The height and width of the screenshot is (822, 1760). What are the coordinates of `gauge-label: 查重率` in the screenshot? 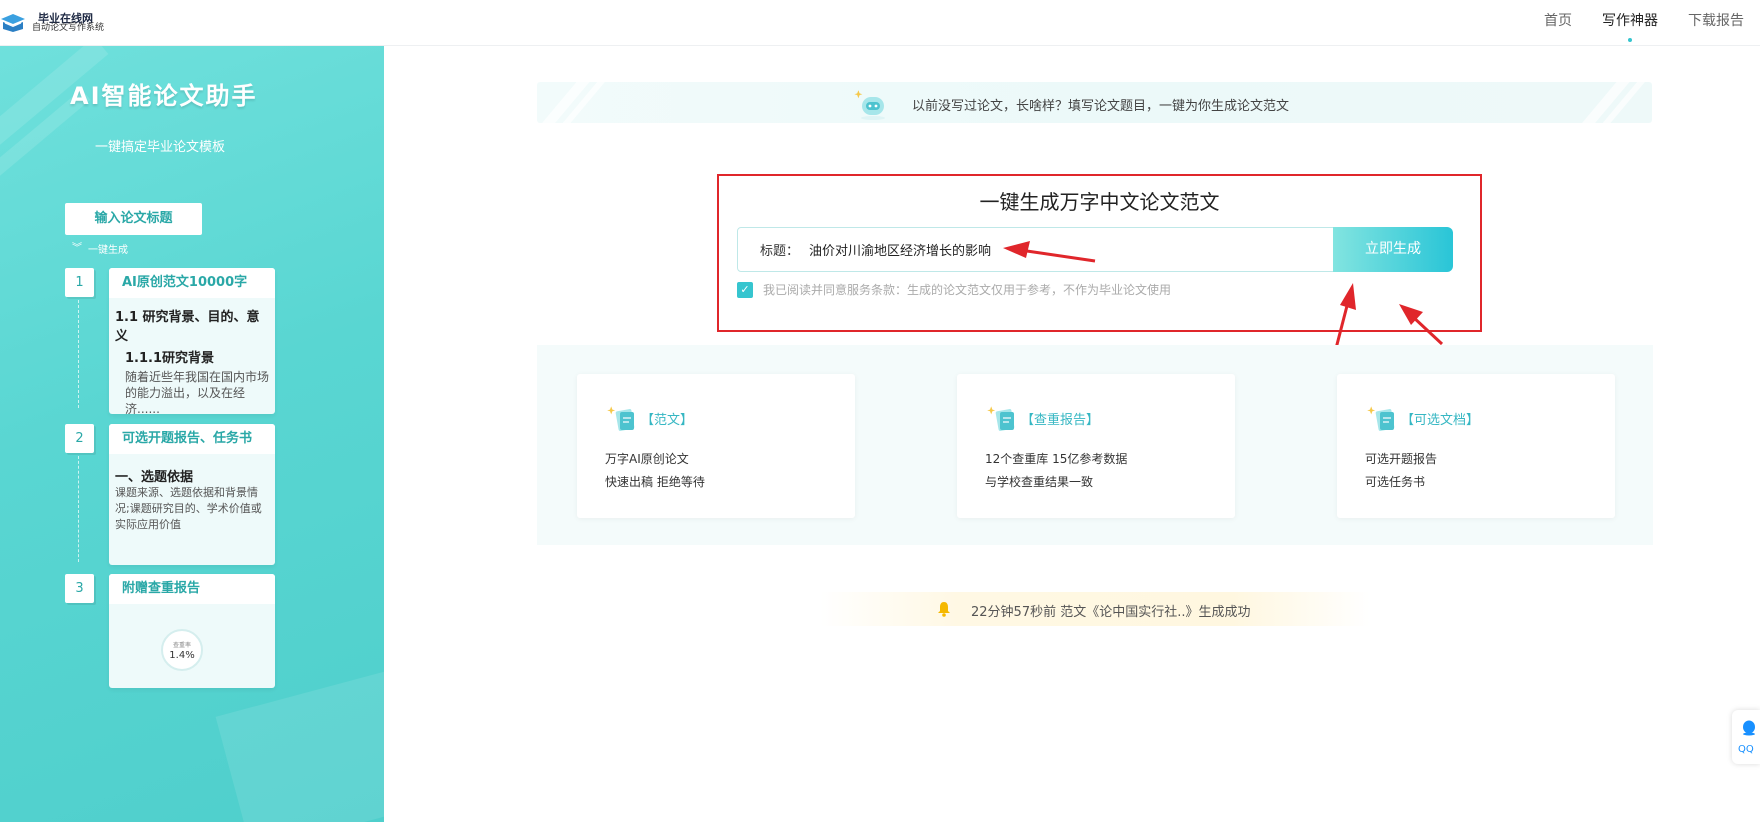 It's located at (181, 645).